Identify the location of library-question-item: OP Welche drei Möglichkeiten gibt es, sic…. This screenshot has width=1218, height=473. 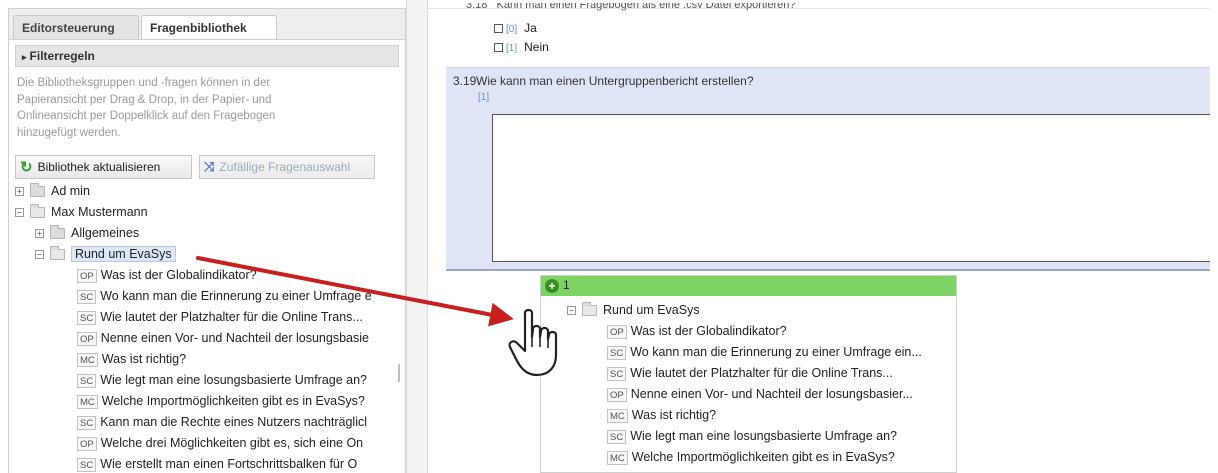
(241, 443).